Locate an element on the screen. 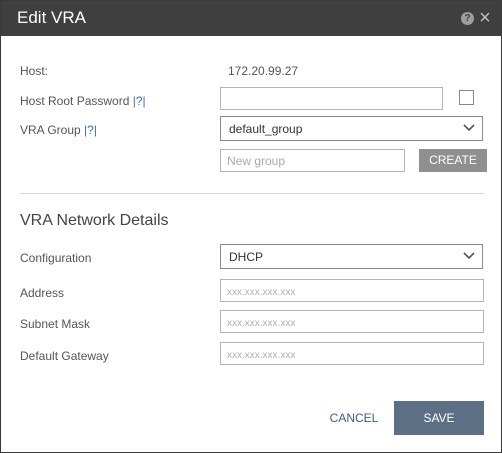  section-divider is located at coordinates (252, 193).